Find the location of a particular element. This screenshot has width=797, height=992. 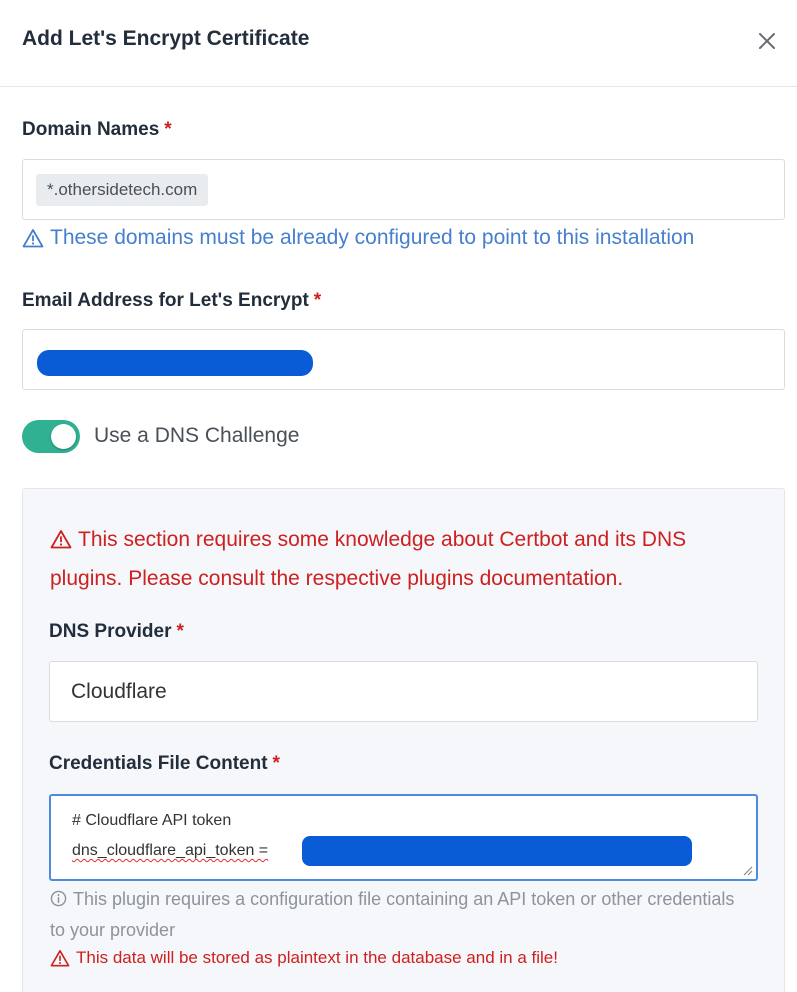

close-button is located at coordinates (767, 41).